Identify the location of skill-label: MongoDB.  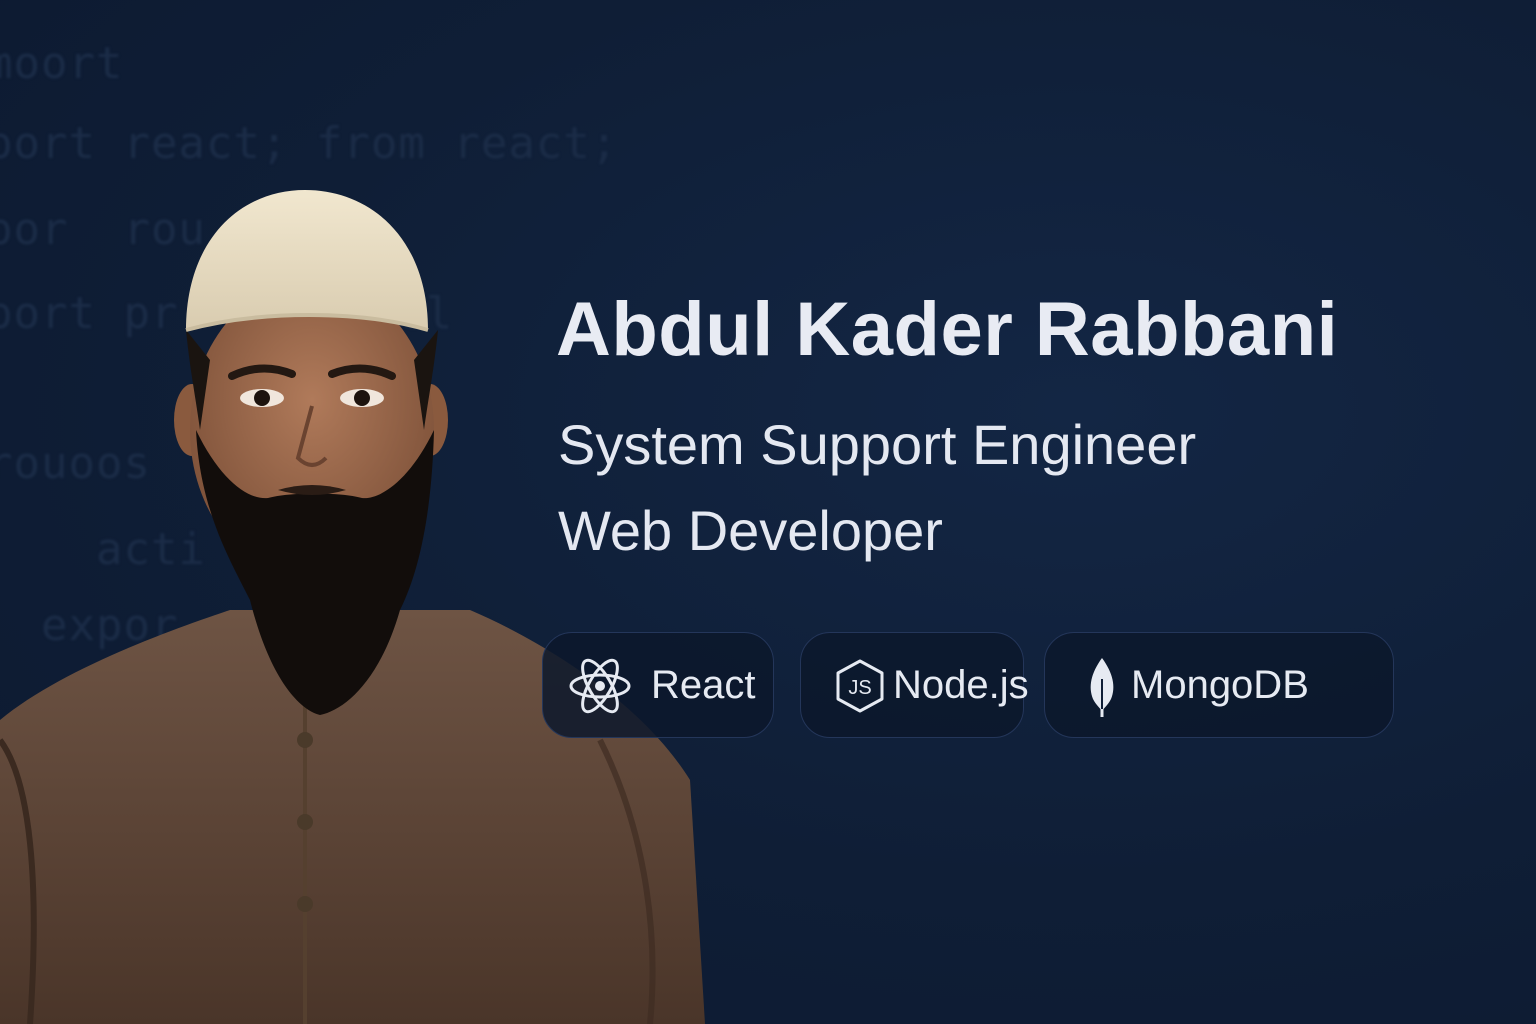
(1220, 685).